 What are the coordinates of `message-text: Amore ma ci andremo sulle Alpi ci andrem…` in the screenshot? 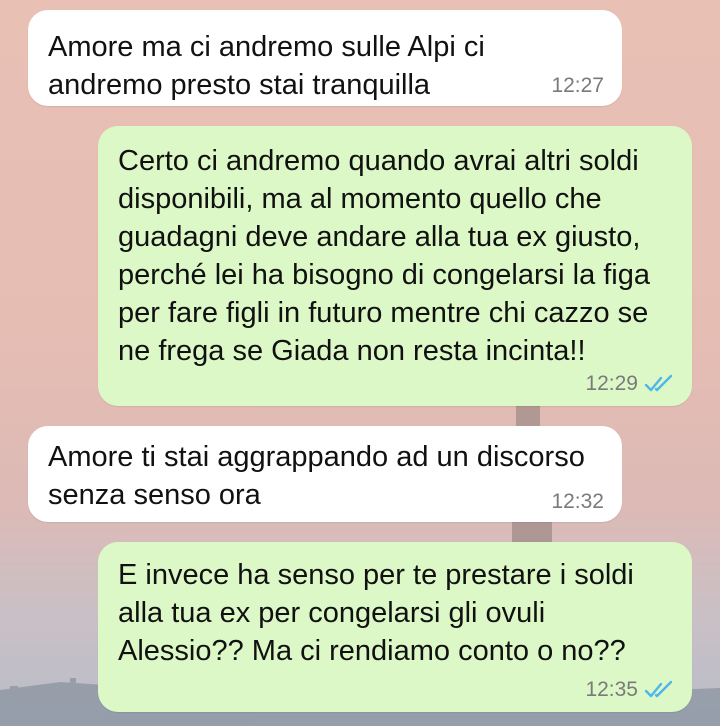 It's located at (266, 66).